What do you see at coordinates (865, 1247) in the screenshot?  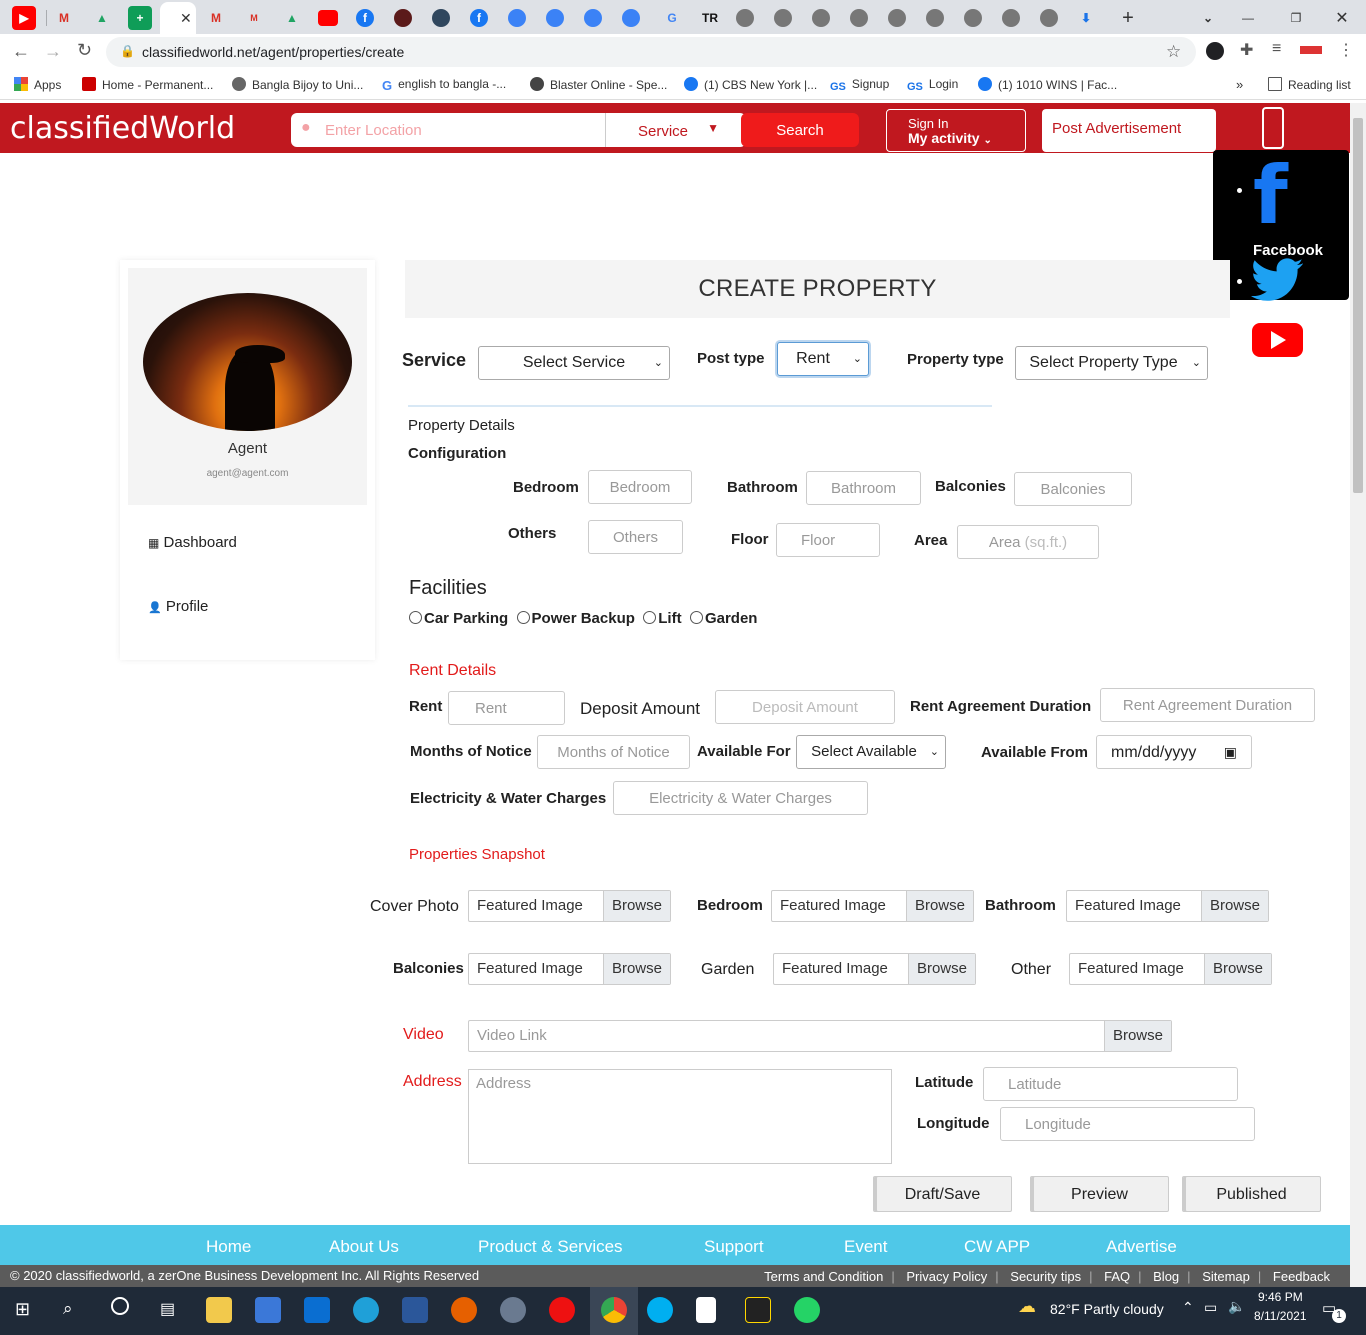 I see `footer-link-event: Event` at bounding box center [865, 1247].